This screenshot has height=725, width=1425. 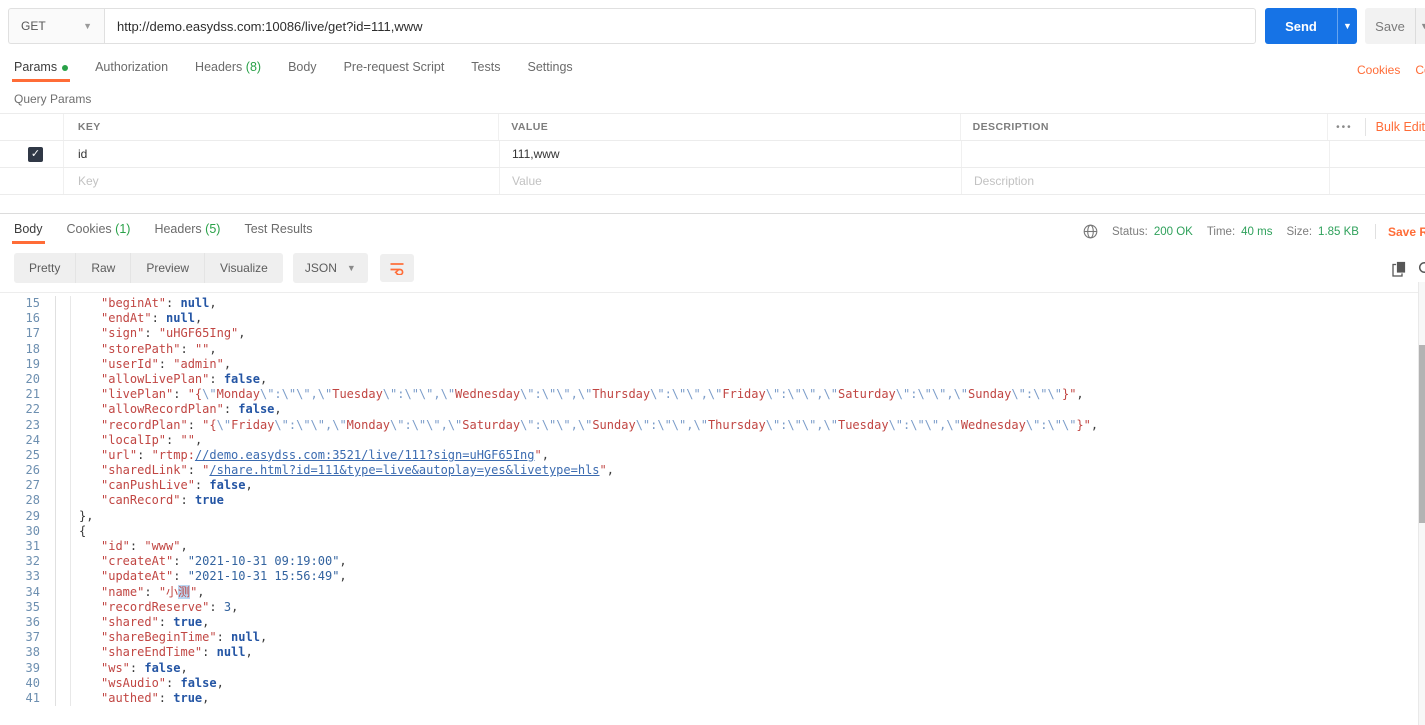 What do you see at coordinates (725, 154) in the screenshot?
I see `param-value-input` at bounding box center [725, 154].